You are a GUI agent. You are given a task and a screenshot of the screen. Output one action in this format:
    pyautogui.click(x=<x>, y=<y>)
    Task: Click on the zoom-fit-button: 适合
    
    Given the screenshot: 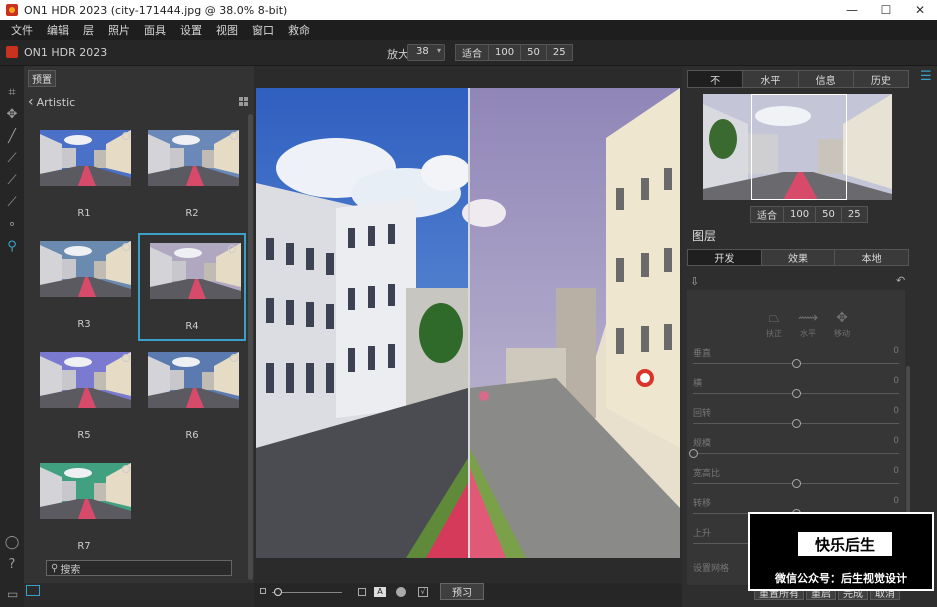 What is the action you would take?
    pyautogui.click(x=472, y=52)
    